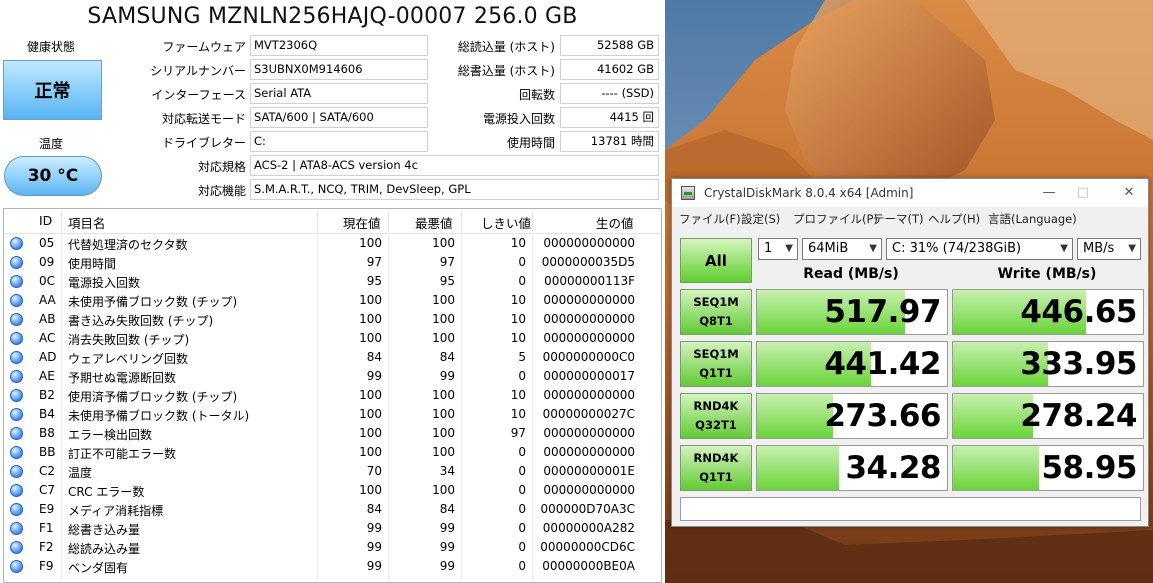 The width and height of the screenshot is (1153, 583). I want to click on info-label: 対応転送モード, so click(203, 119).